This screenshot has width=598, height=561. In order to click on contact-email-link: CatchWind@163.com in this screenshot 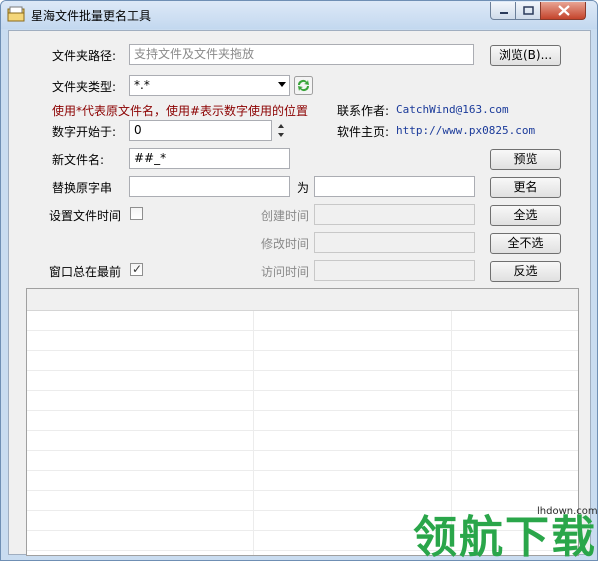, I will do `click(452, 109)`.